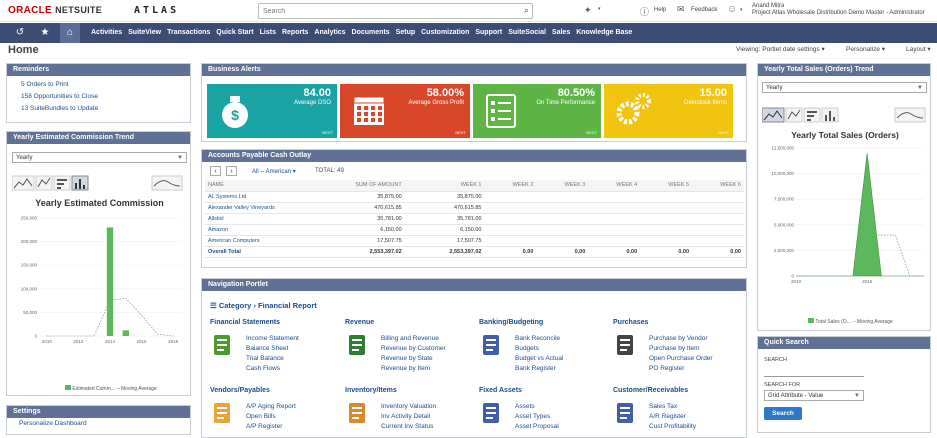 This screenshot has width=937, height=438. What do you see at coordinates (681, 9) in the screenshot?
I see `feedback-icon: ✉` at bounding box center [681, 9].